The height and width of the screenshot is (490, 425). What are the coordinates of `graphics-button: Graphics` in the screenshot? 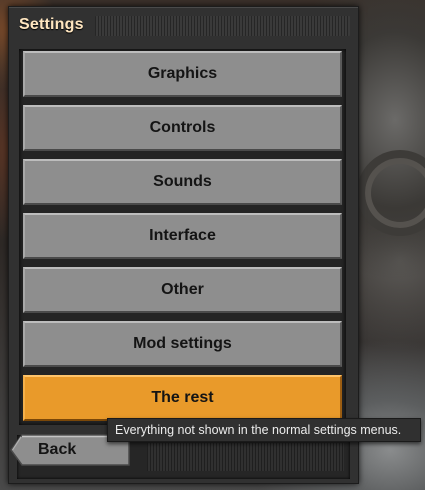 It's located at (182, 74).